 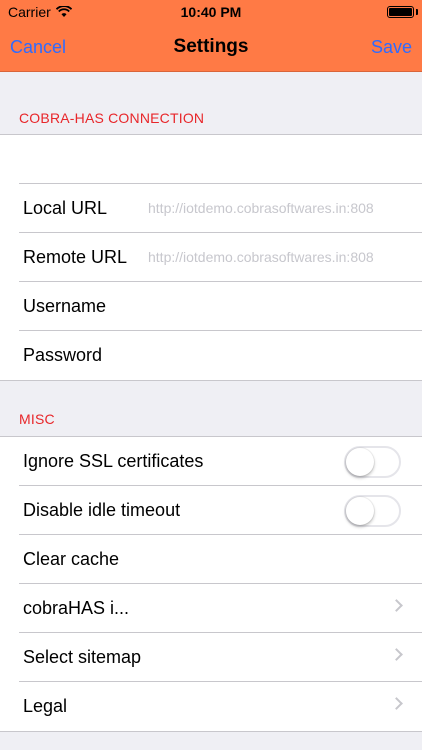 I want to click on section-header-connection: COBRA-HAS CONNECTION, so click(x=112, y=118).